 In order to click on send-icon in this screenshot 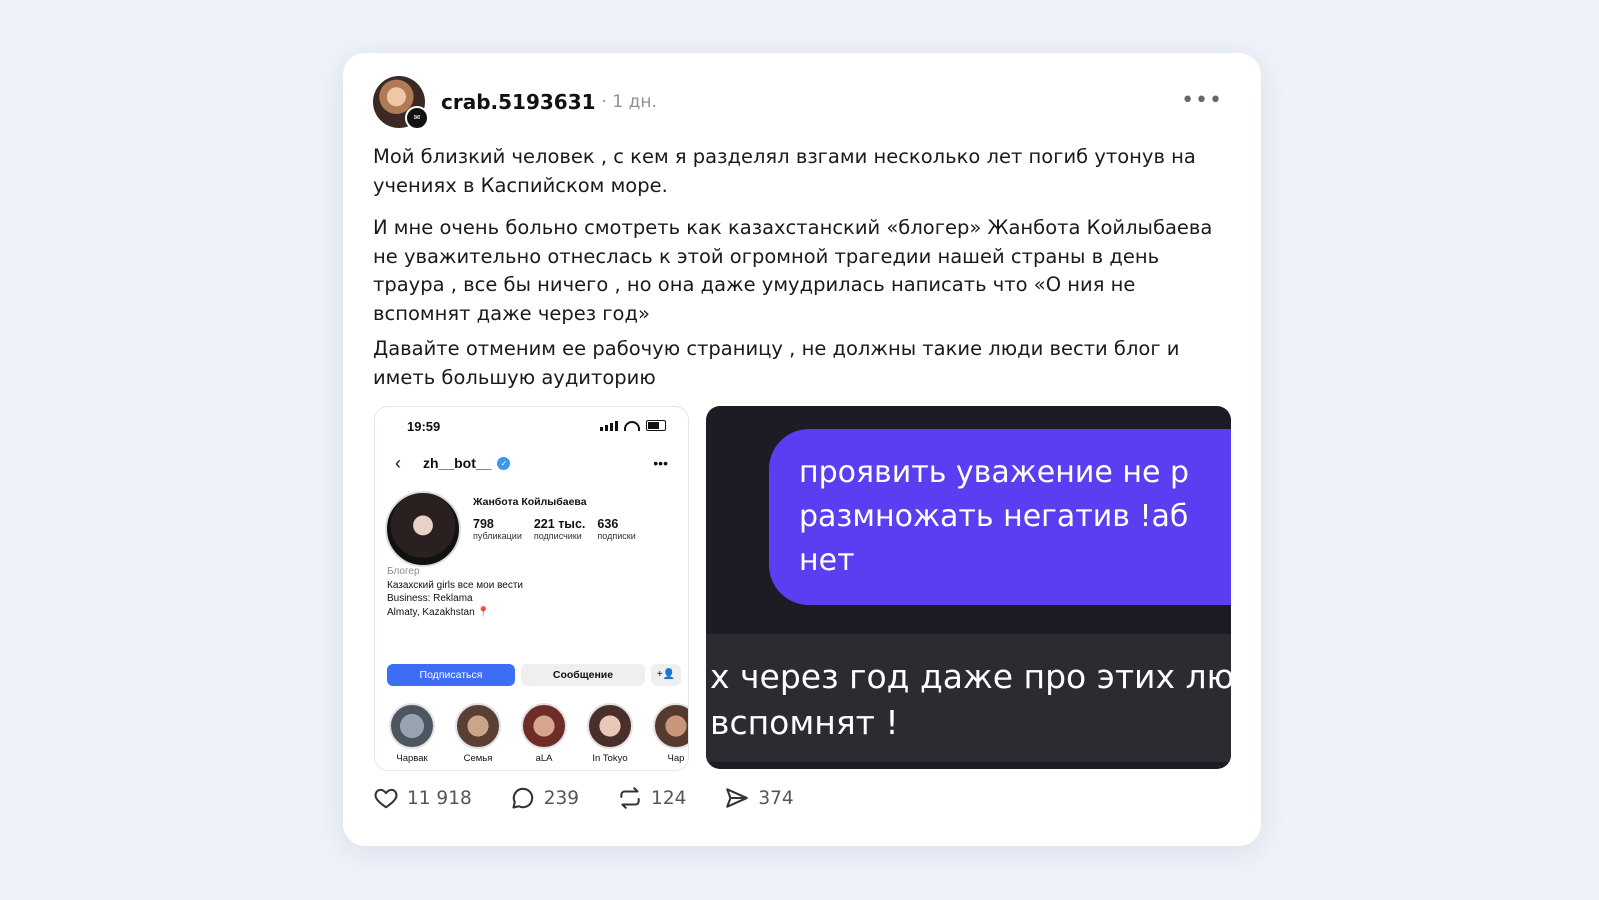, I will do `click(737, 798)`.